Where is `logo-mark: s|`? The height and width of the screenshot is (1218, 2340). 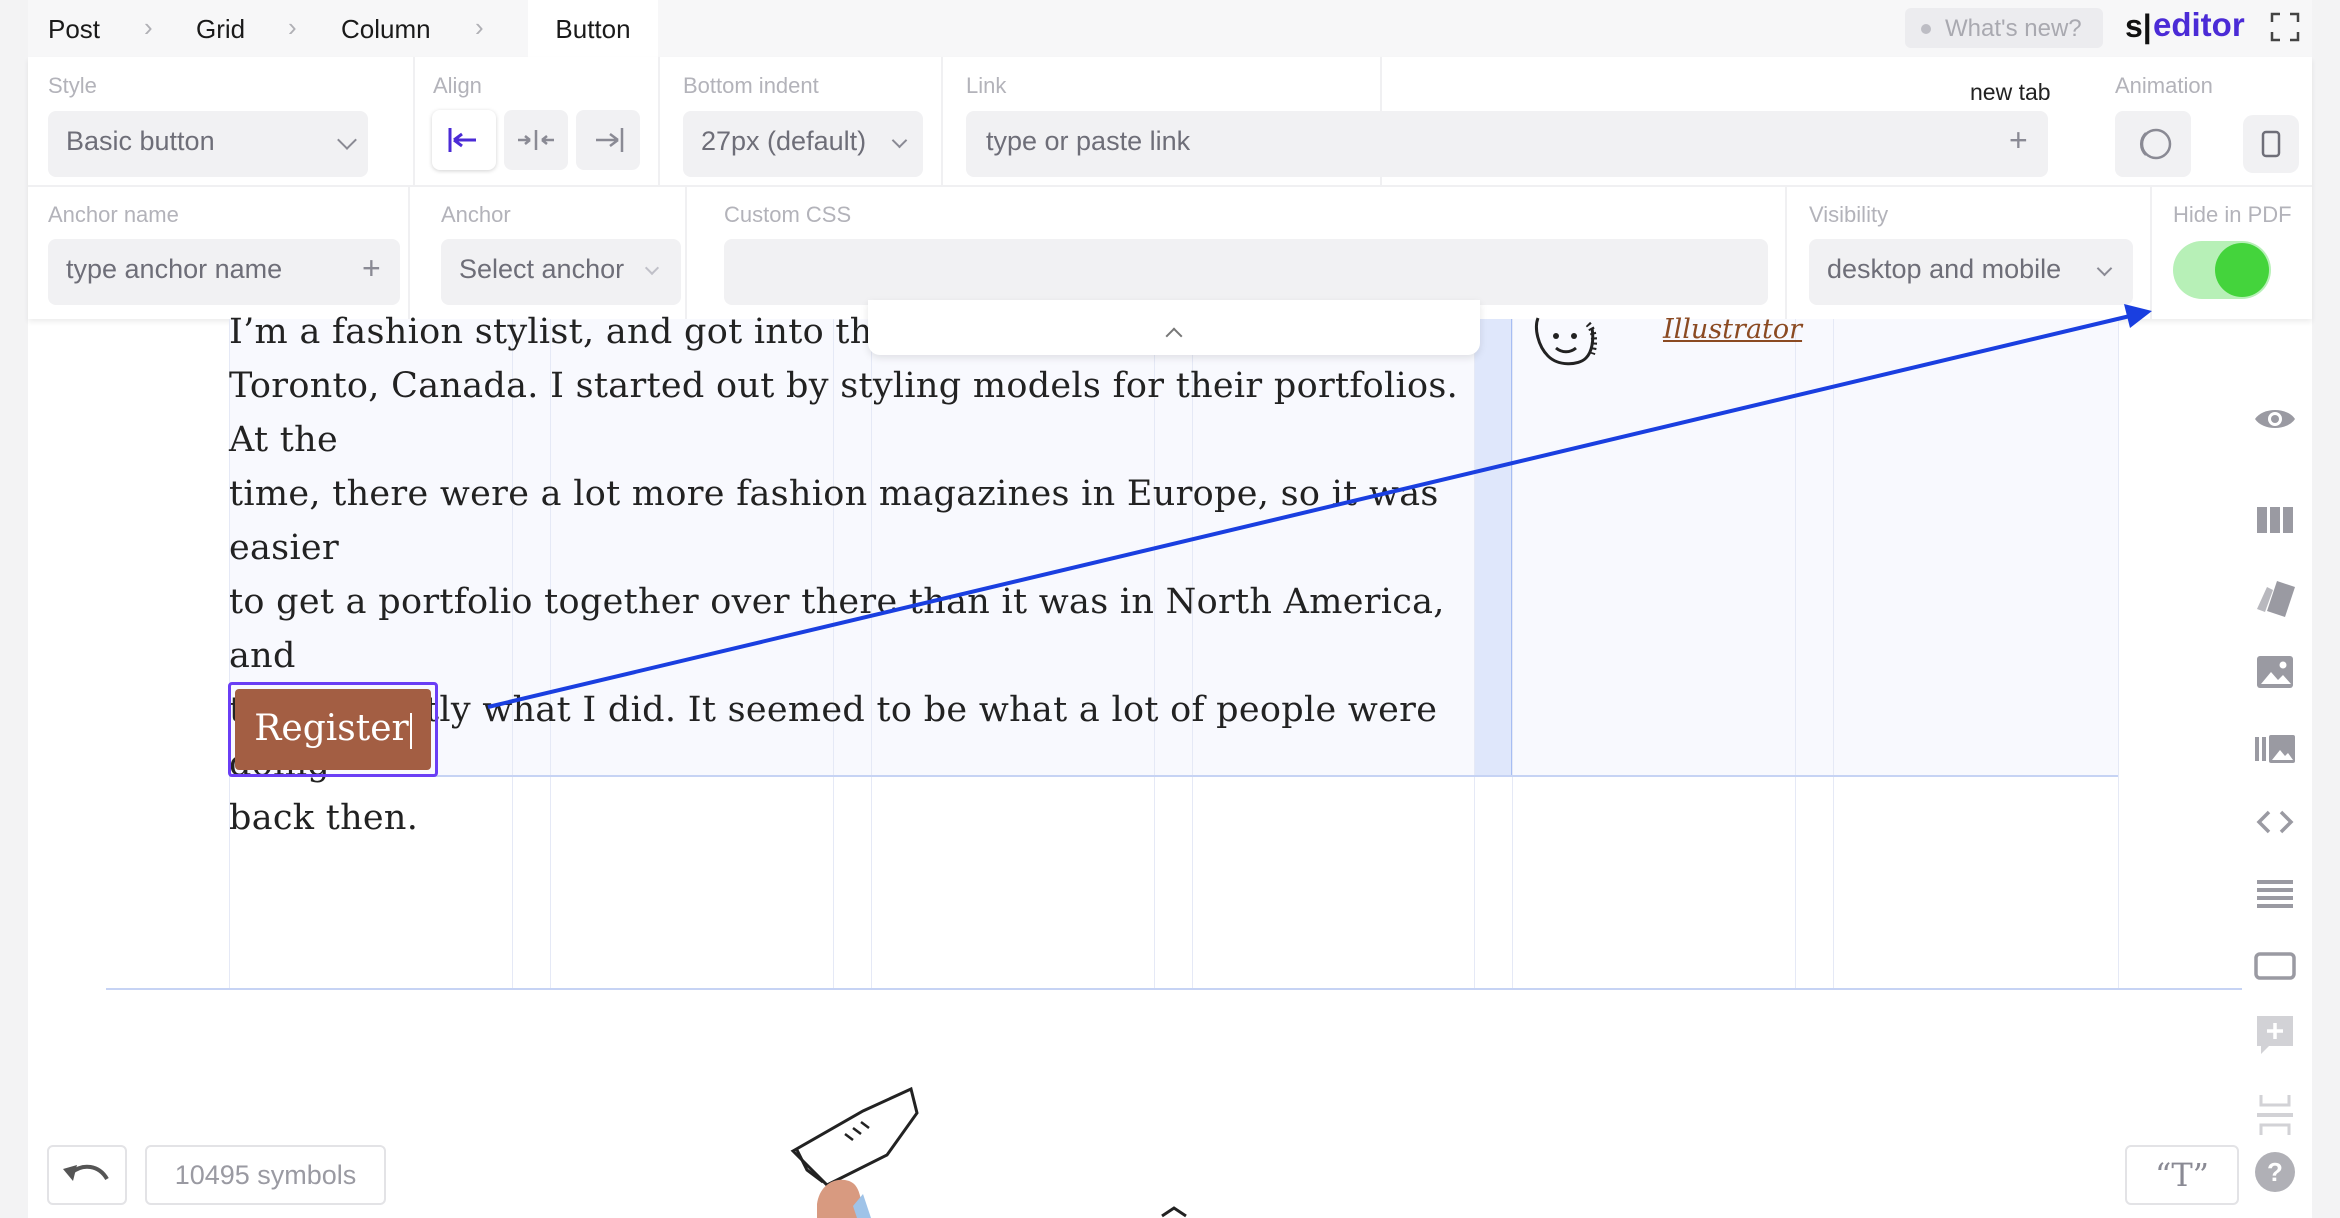
logo-mark: s| is located at coordinates (2138, 26).